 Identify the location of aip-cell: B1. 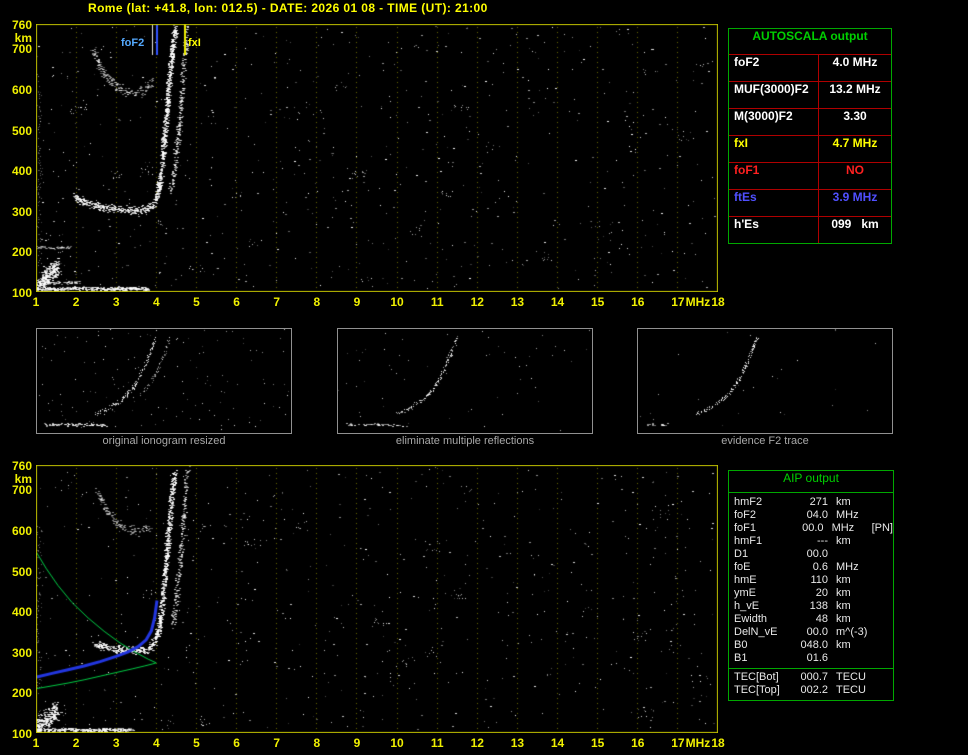
(741, 658).